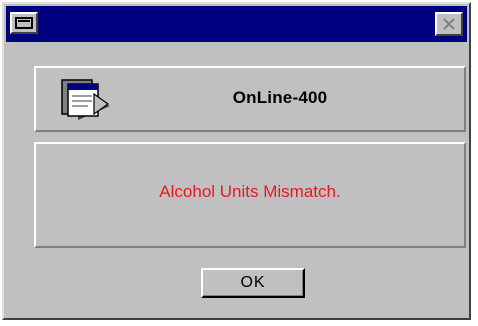 This screenshot has height=326, width=478. I want to click on title-bar, so click(236, 24).